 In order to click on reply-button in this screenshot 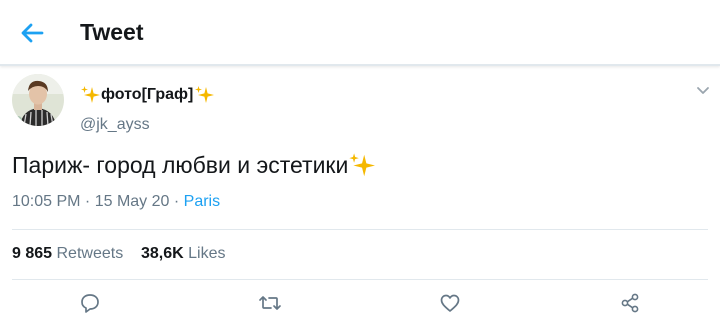, I will do `click(90, 303)`.